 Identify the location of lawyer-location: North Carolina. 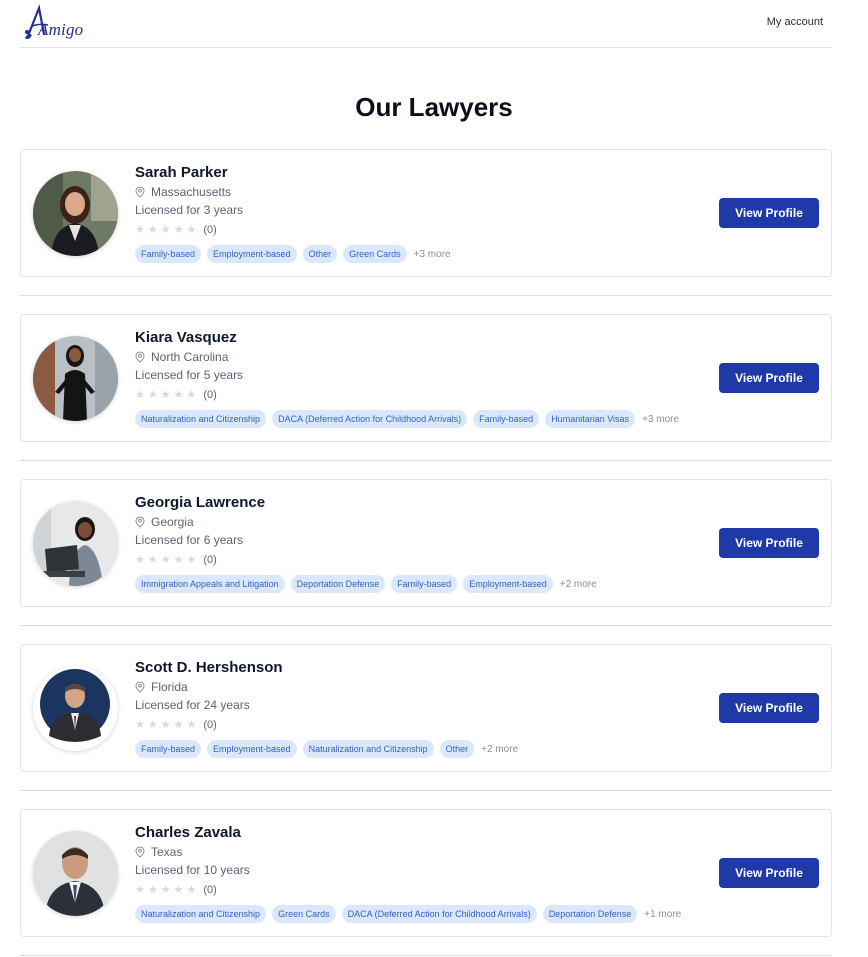
(181, 357).